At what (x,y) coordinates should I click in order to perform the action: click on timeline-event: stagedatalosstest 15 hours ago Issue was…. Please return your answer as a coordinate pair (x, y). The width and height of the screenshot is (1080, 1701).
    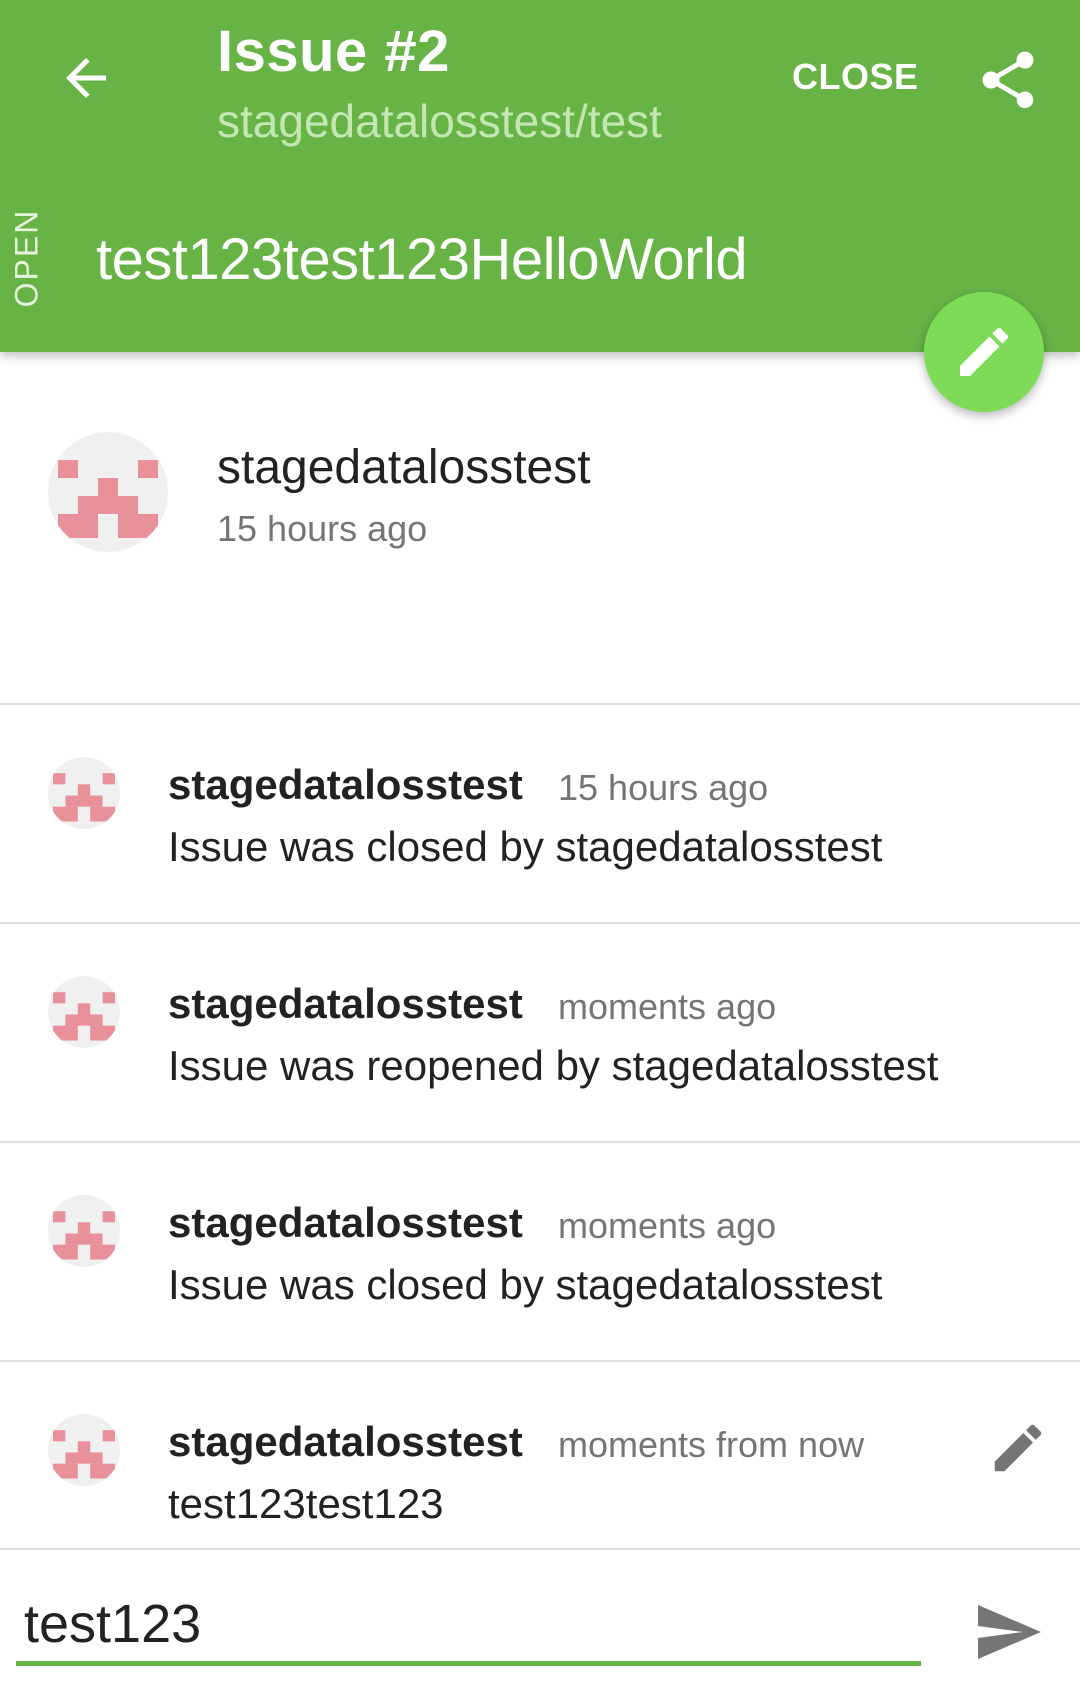
    Looking at the image, I should click on (540, 814).